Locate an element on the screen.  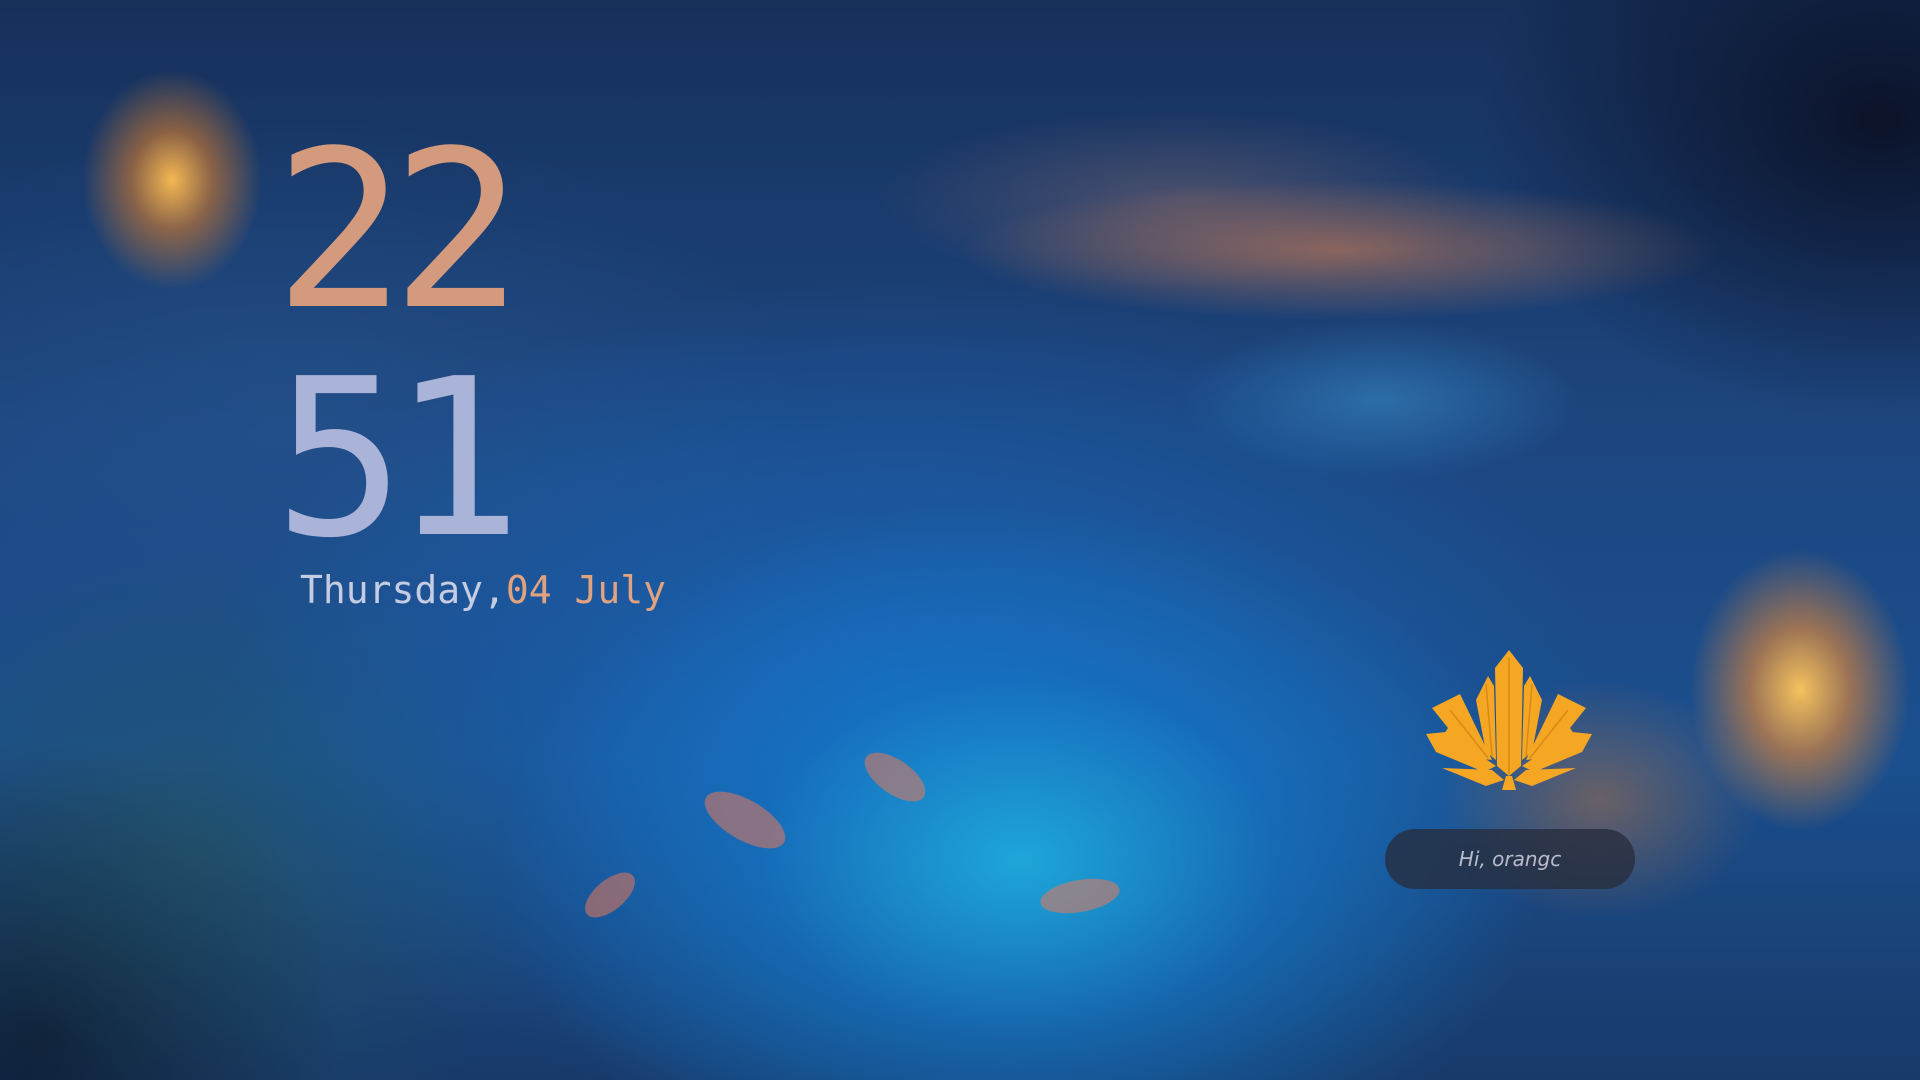
user-avatar is located at coordinates (1509, 719).